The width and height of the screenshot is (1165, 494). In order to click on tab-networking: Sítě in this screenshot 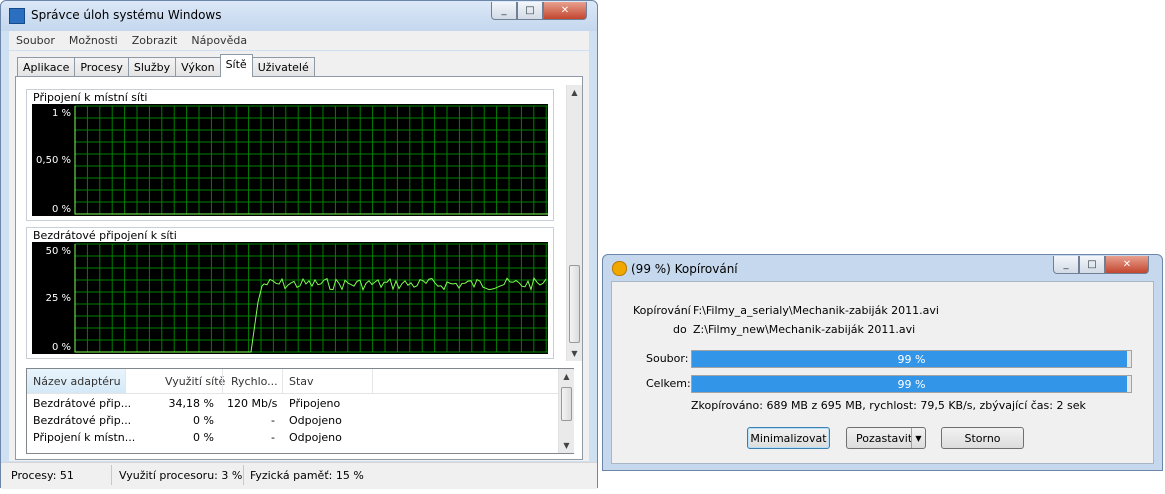, I will do `click(236, 65)`.